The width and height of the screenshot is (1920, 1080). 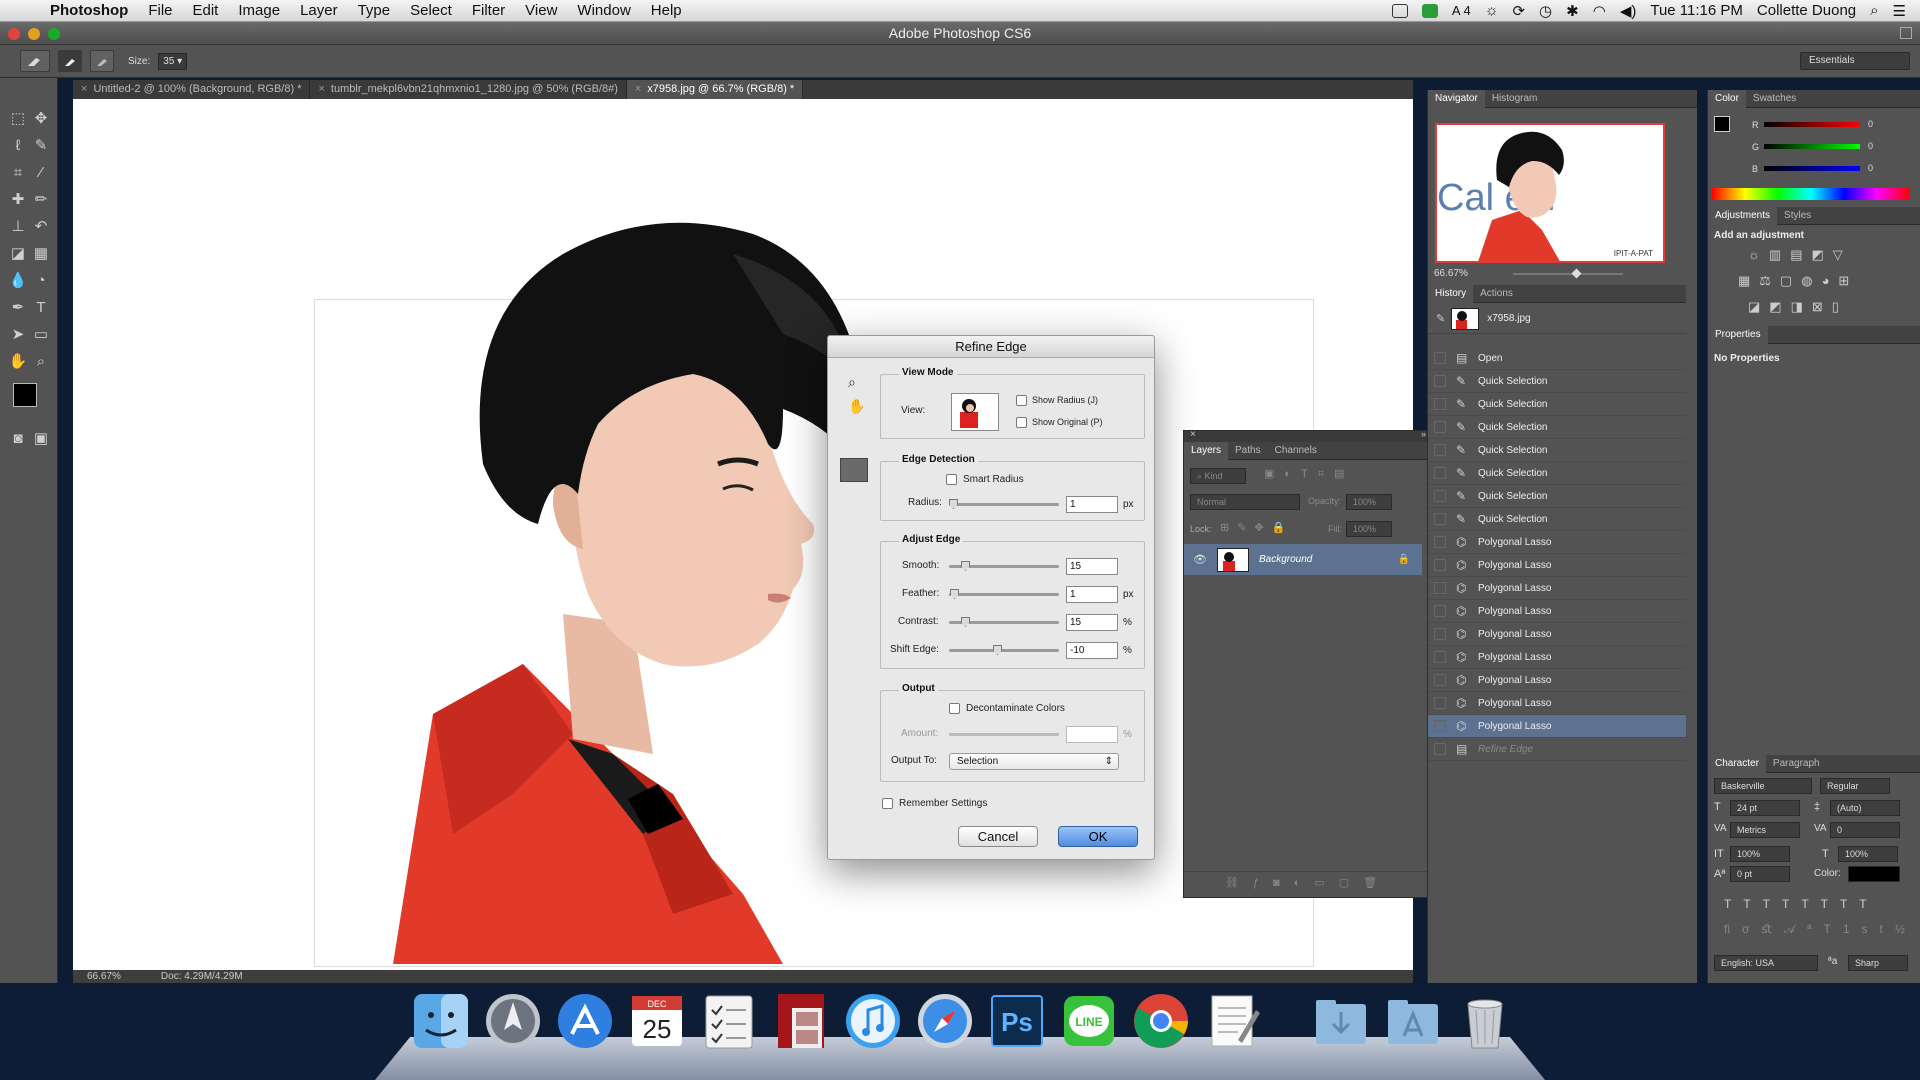 What do you see at coordinates (84, 89) in the screenshot?
I see `close-tab-icon: ×` at bounding box center [84, 89].